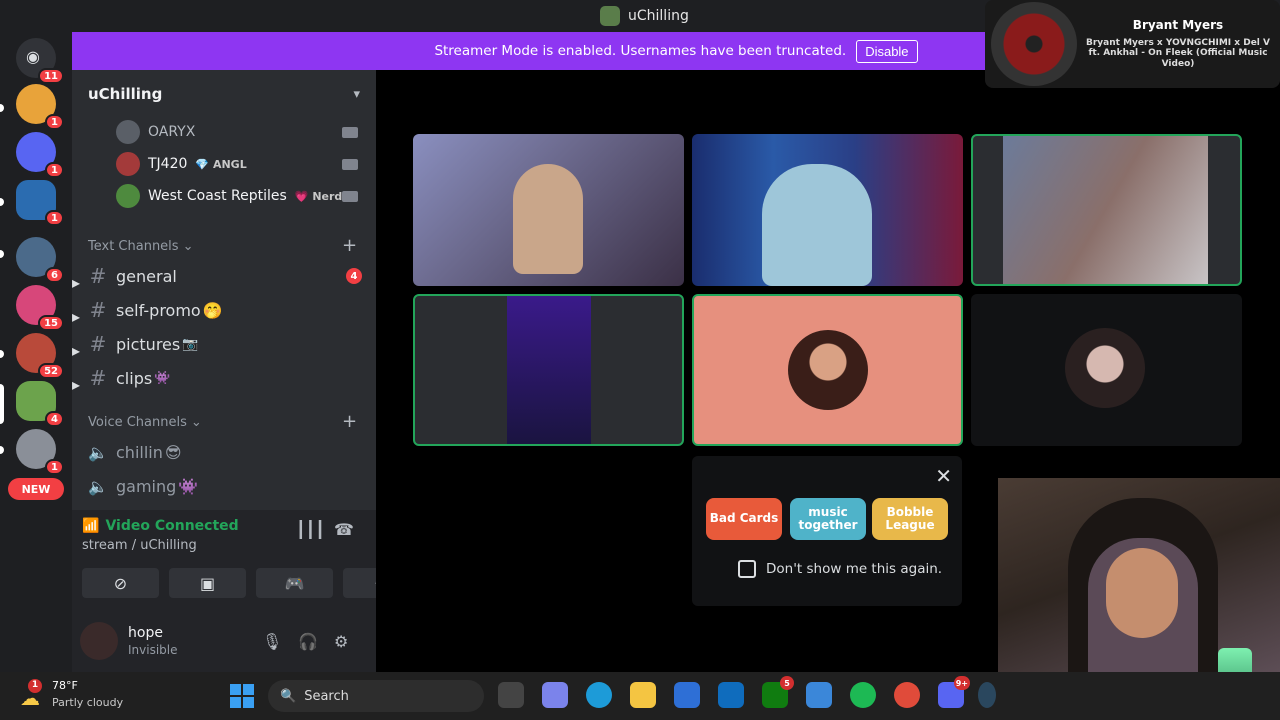  What do you see at coordinates (376, 696) in the screenshot?
I see `taskbar-search: 🔍 Search` at bounding box center [376, 696].